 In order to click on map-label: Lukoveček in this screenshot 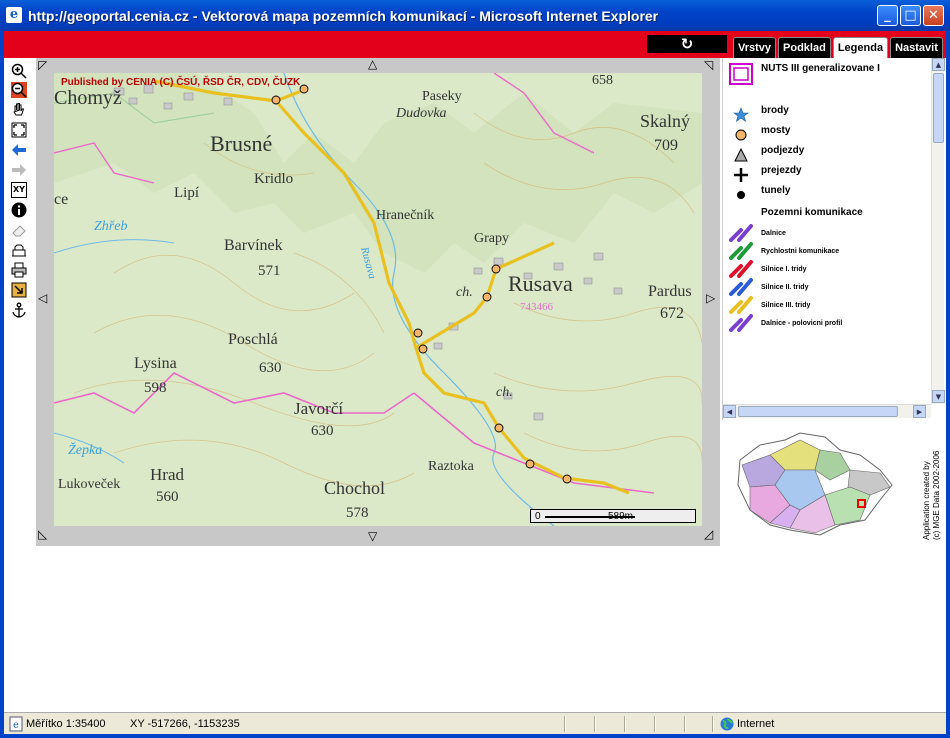, I will do `click(89, 484)`.